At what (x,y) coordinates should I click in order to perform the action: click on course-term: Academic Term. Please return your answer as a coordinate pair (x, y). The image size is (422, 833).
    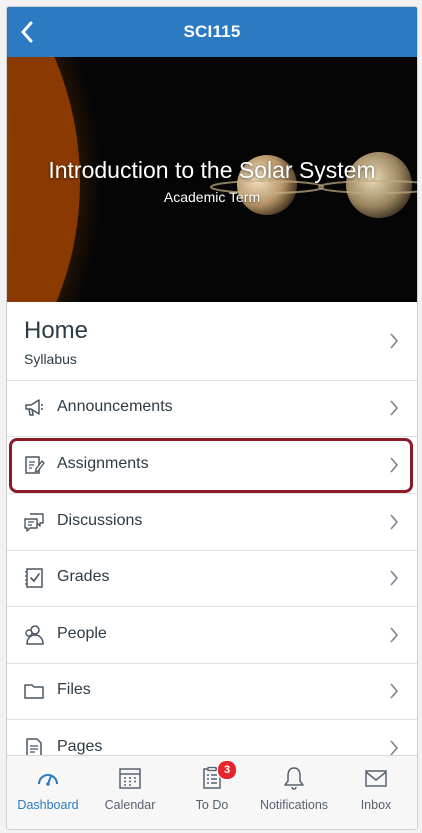
    Looking at the image, I should click on (212, 197).